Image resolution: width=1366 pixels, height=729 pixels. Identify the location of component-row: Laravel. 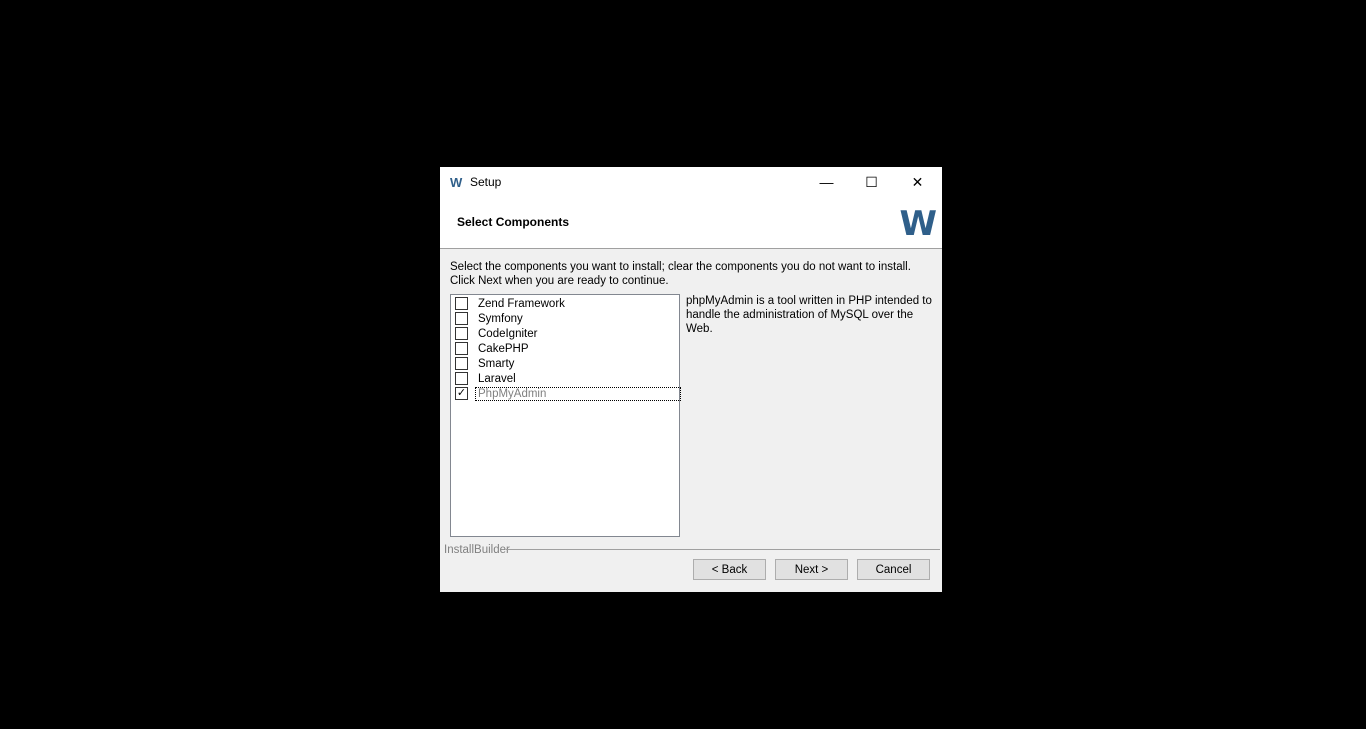
(486, 378).